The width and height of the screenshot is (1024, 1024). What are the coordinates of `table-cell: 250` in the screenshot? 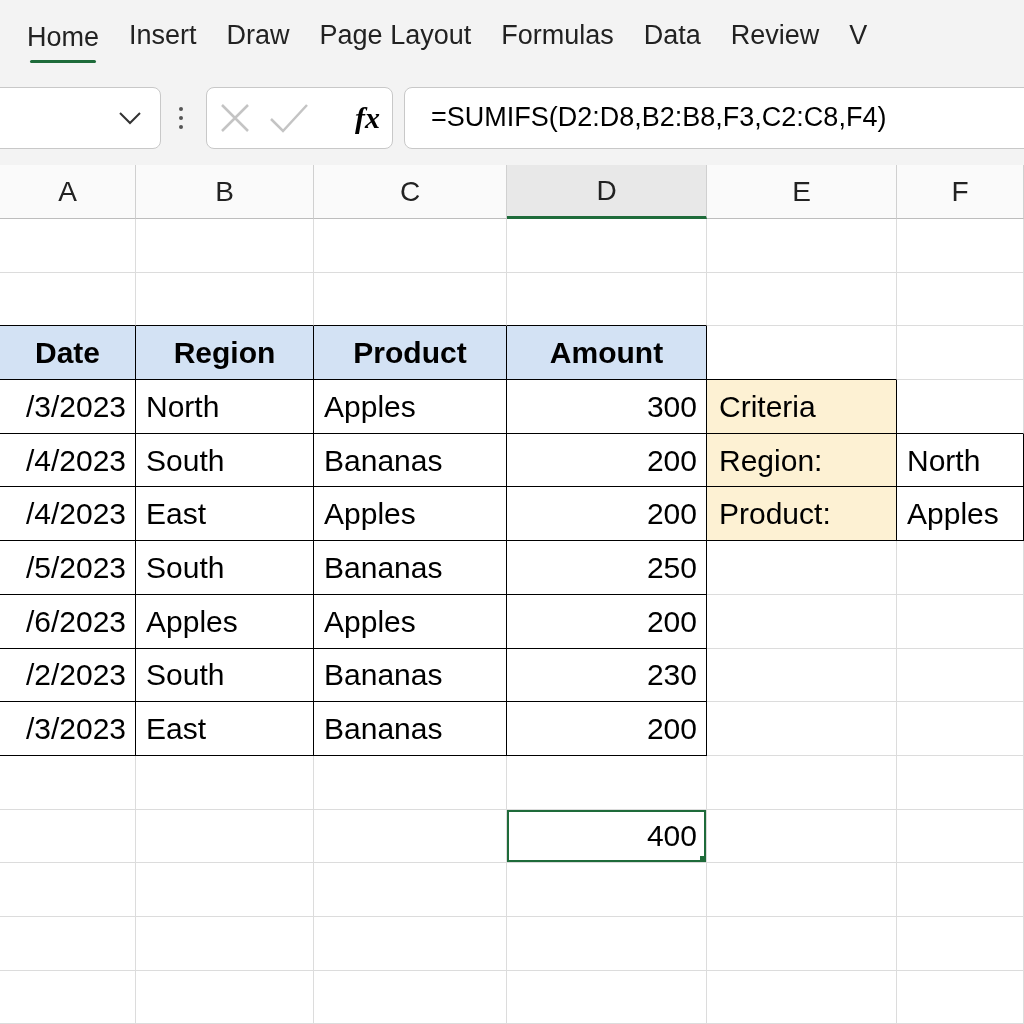 It's located at (607, 568).